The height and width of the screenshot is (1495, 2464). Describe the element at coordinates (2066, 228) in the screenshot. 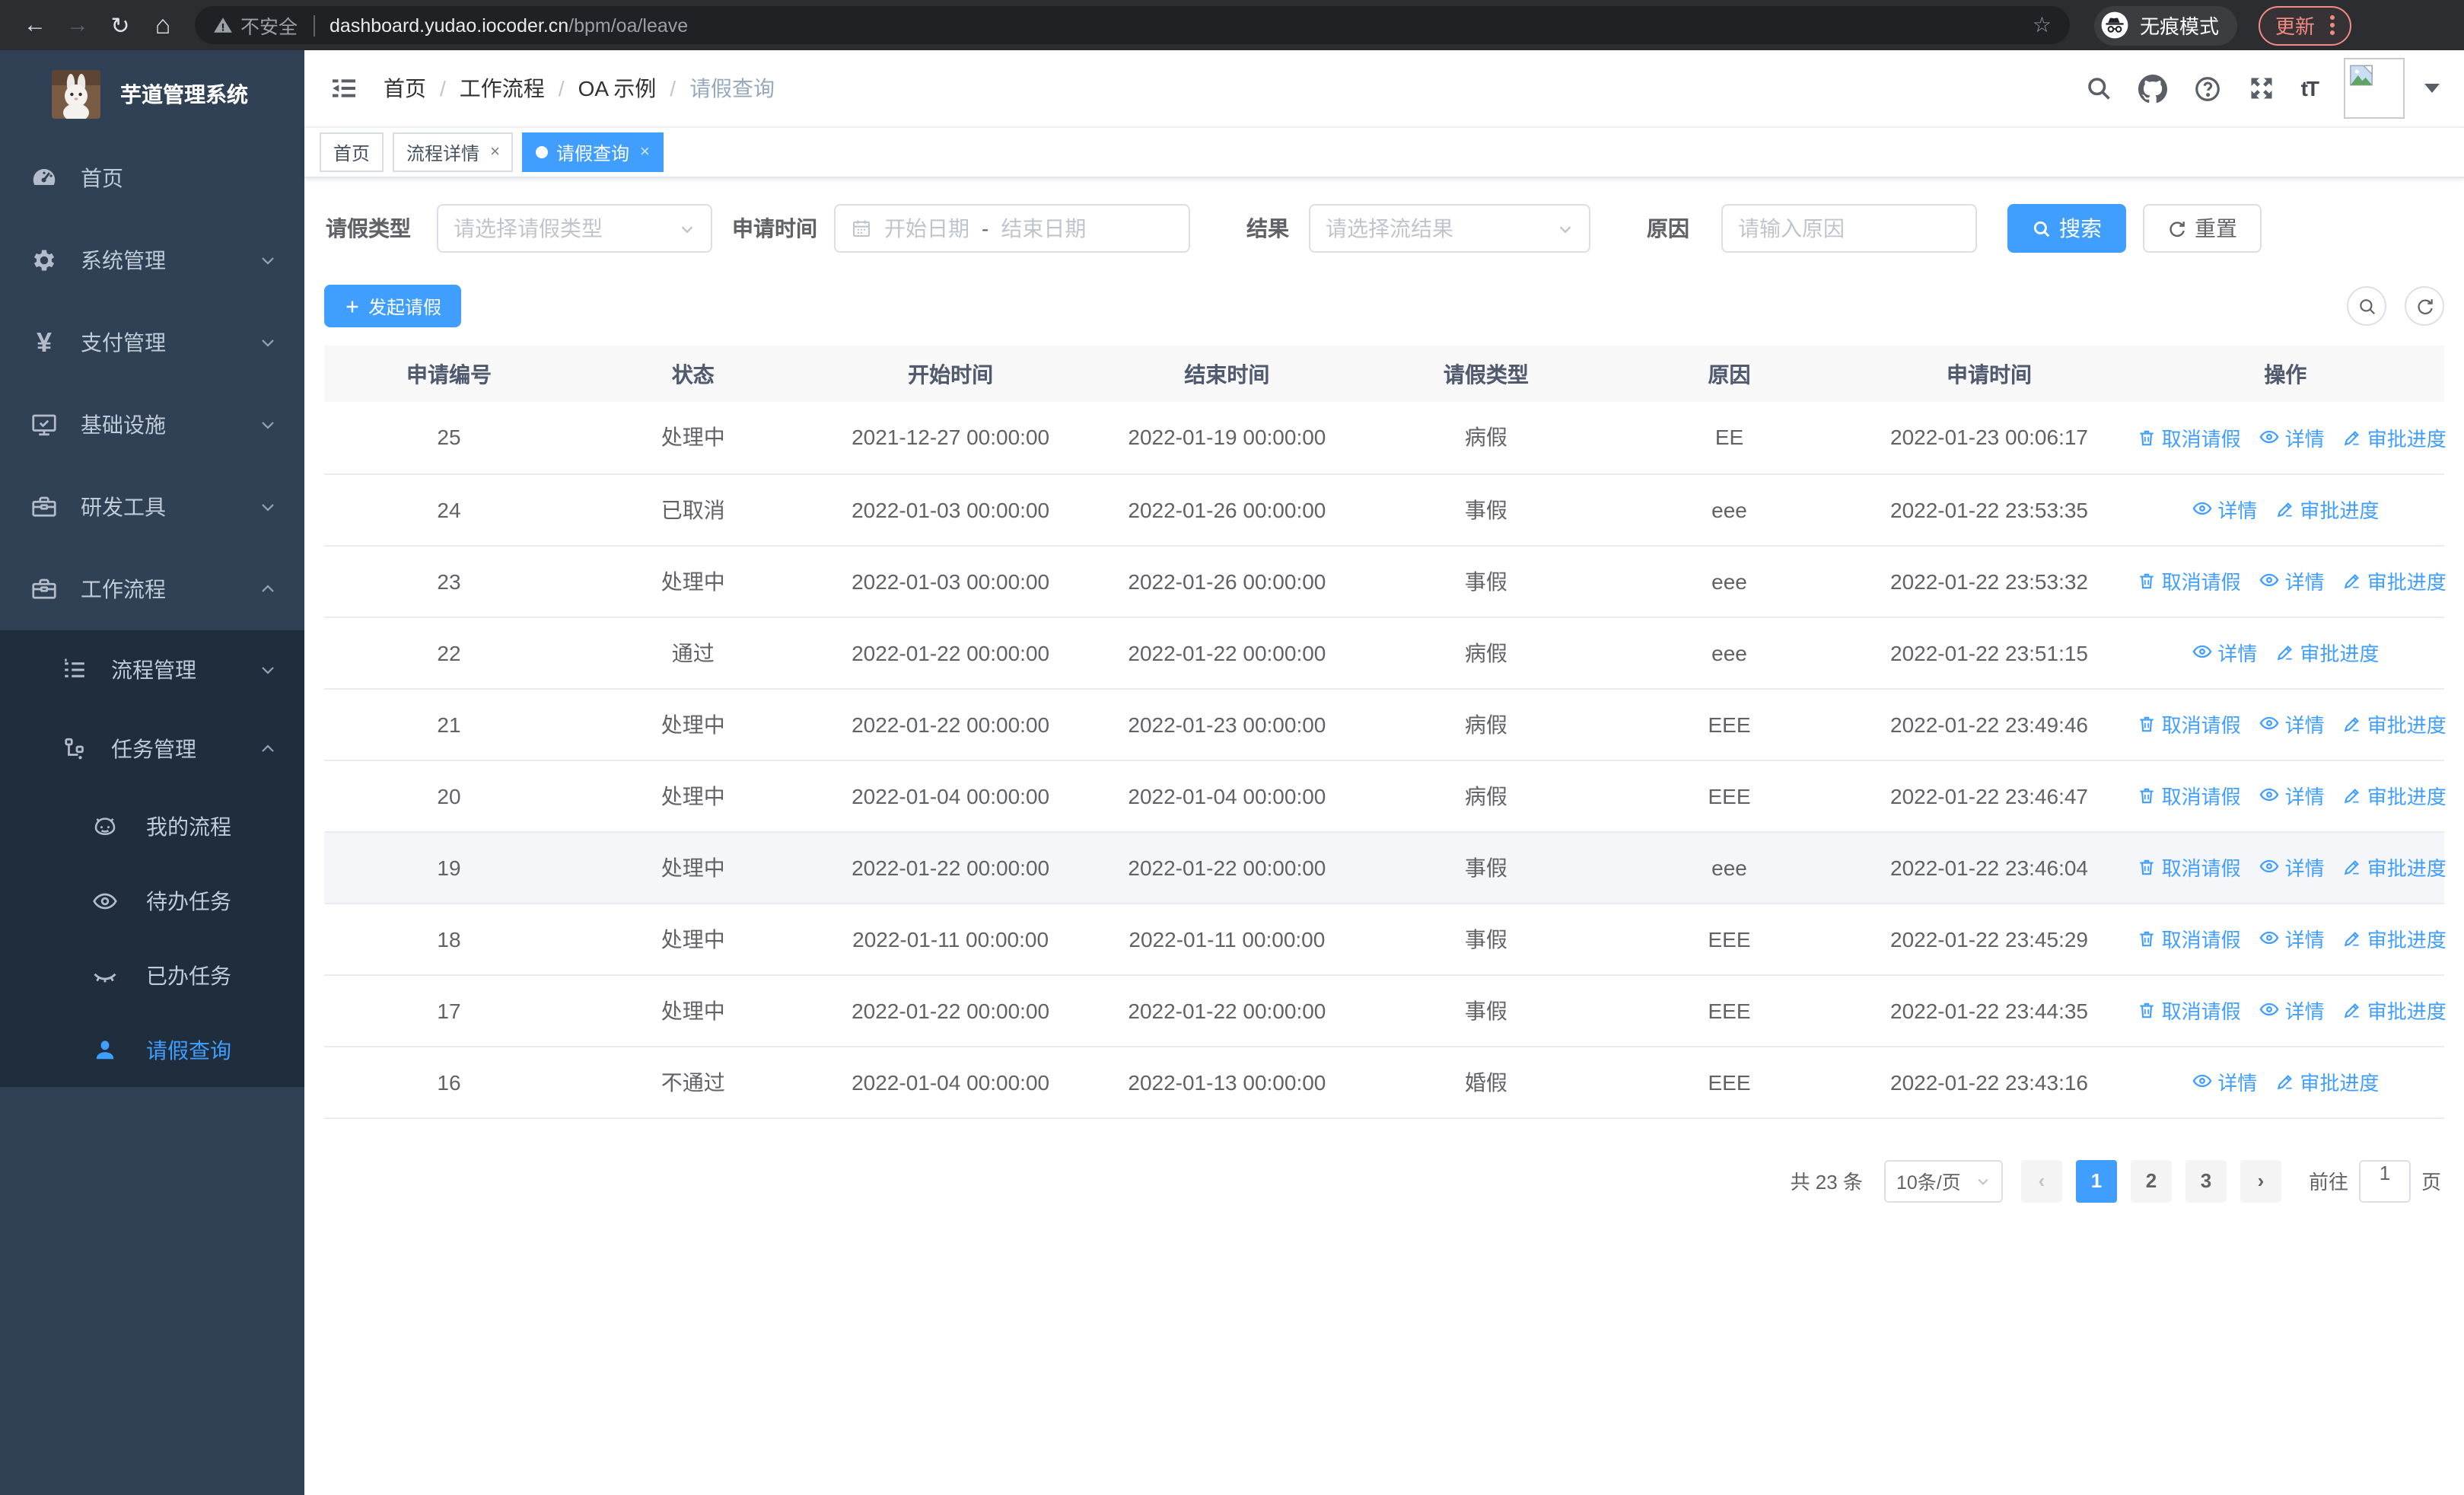

I see `search-button: 搜索` at that location.